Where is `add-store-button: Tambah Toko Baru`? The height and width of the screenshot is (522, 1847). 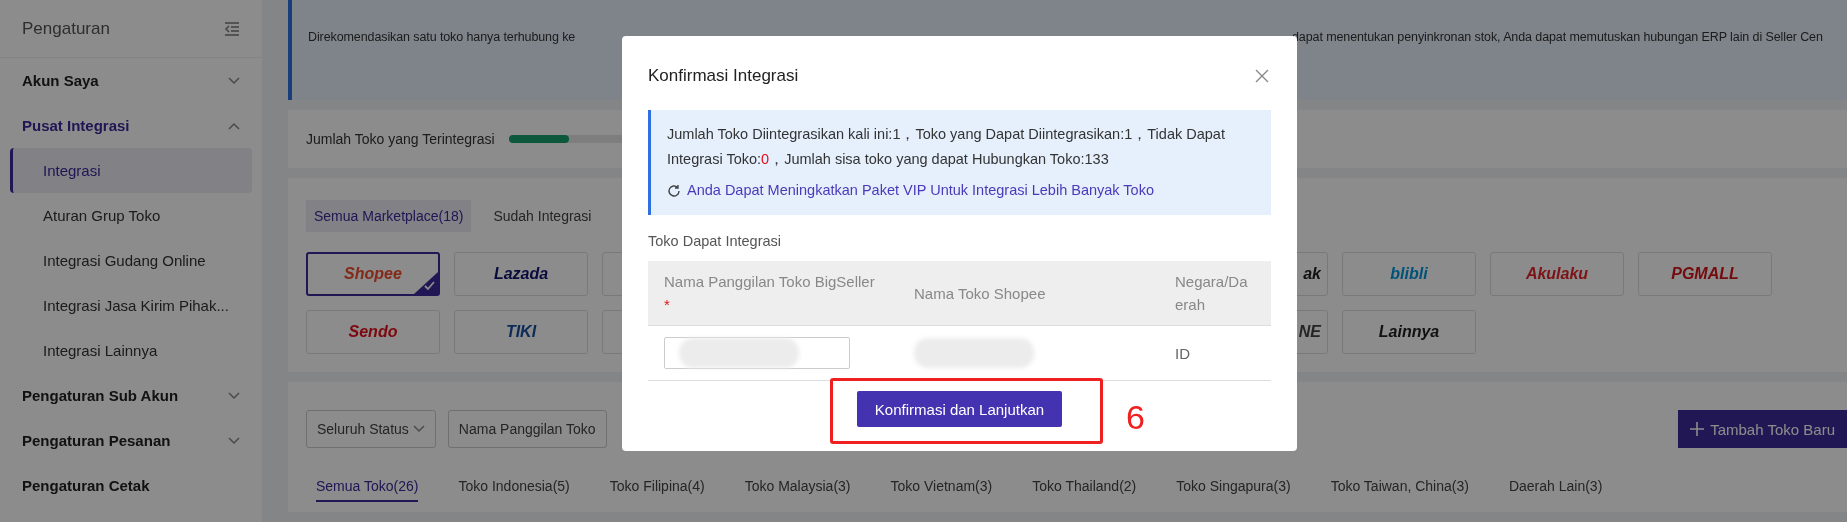 add-store-button: Tambah Toko Baru is located at coordinates (1762, 429).